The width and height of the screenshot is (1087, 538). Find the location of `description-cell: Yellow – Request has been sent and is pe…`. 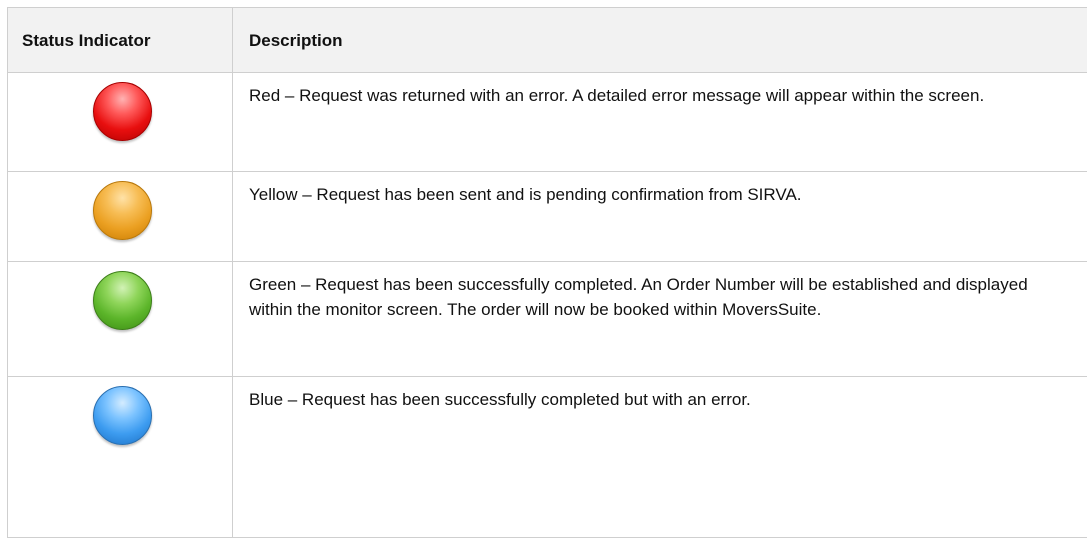

description-cell: Yellow – Request has been sent and is pe… is located at coordinates (660, 217).